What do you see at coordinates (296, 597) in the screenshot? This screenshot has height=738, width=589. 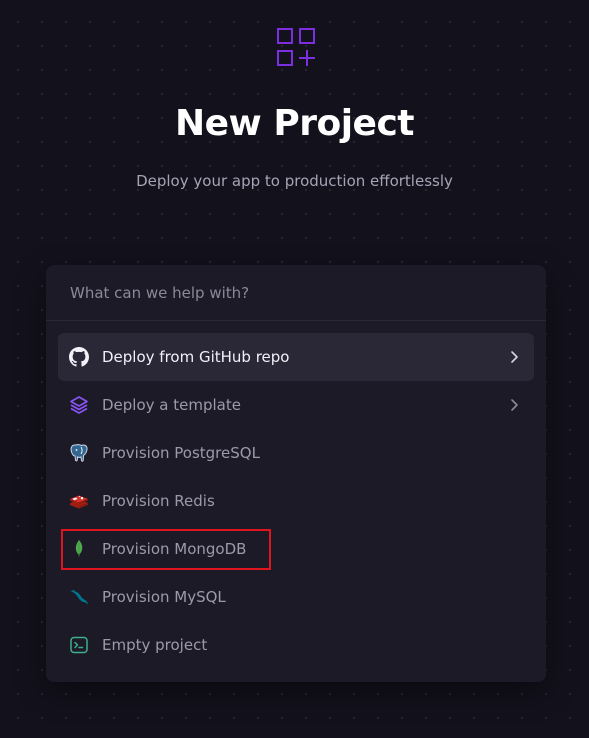 I see `menu-item-provision-mysql: Provision MySQL` at bounding box center [296, 597].